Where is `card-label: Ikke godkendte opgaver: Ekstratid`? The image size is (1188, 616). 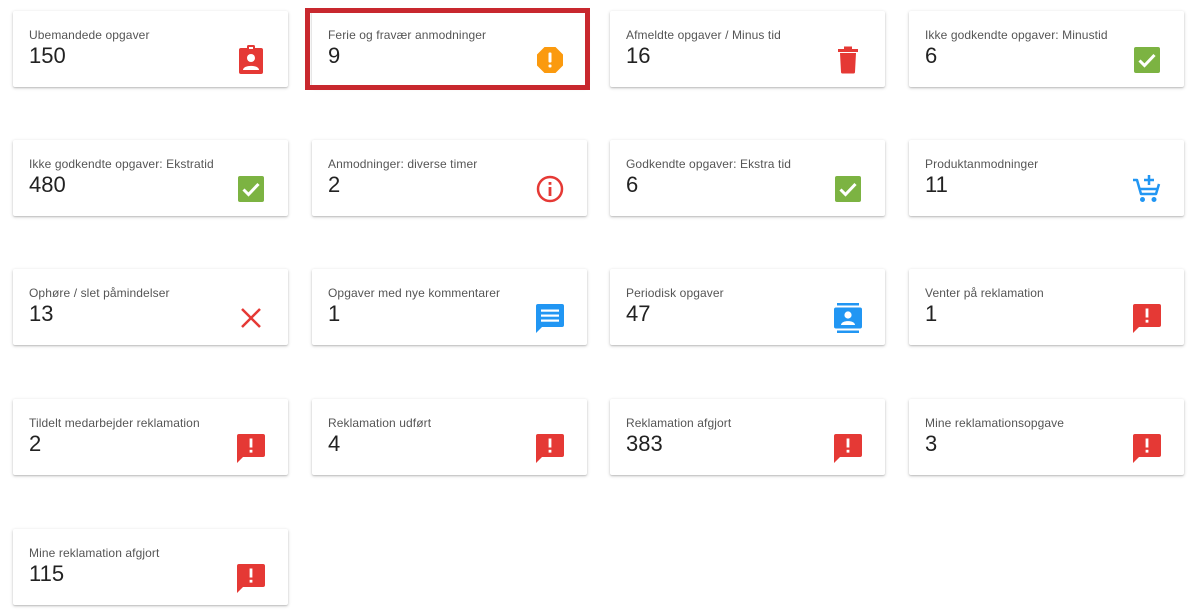 card-label: Ikke godkendte opgaver: Ekstratid is located at coordinates (121, 164).